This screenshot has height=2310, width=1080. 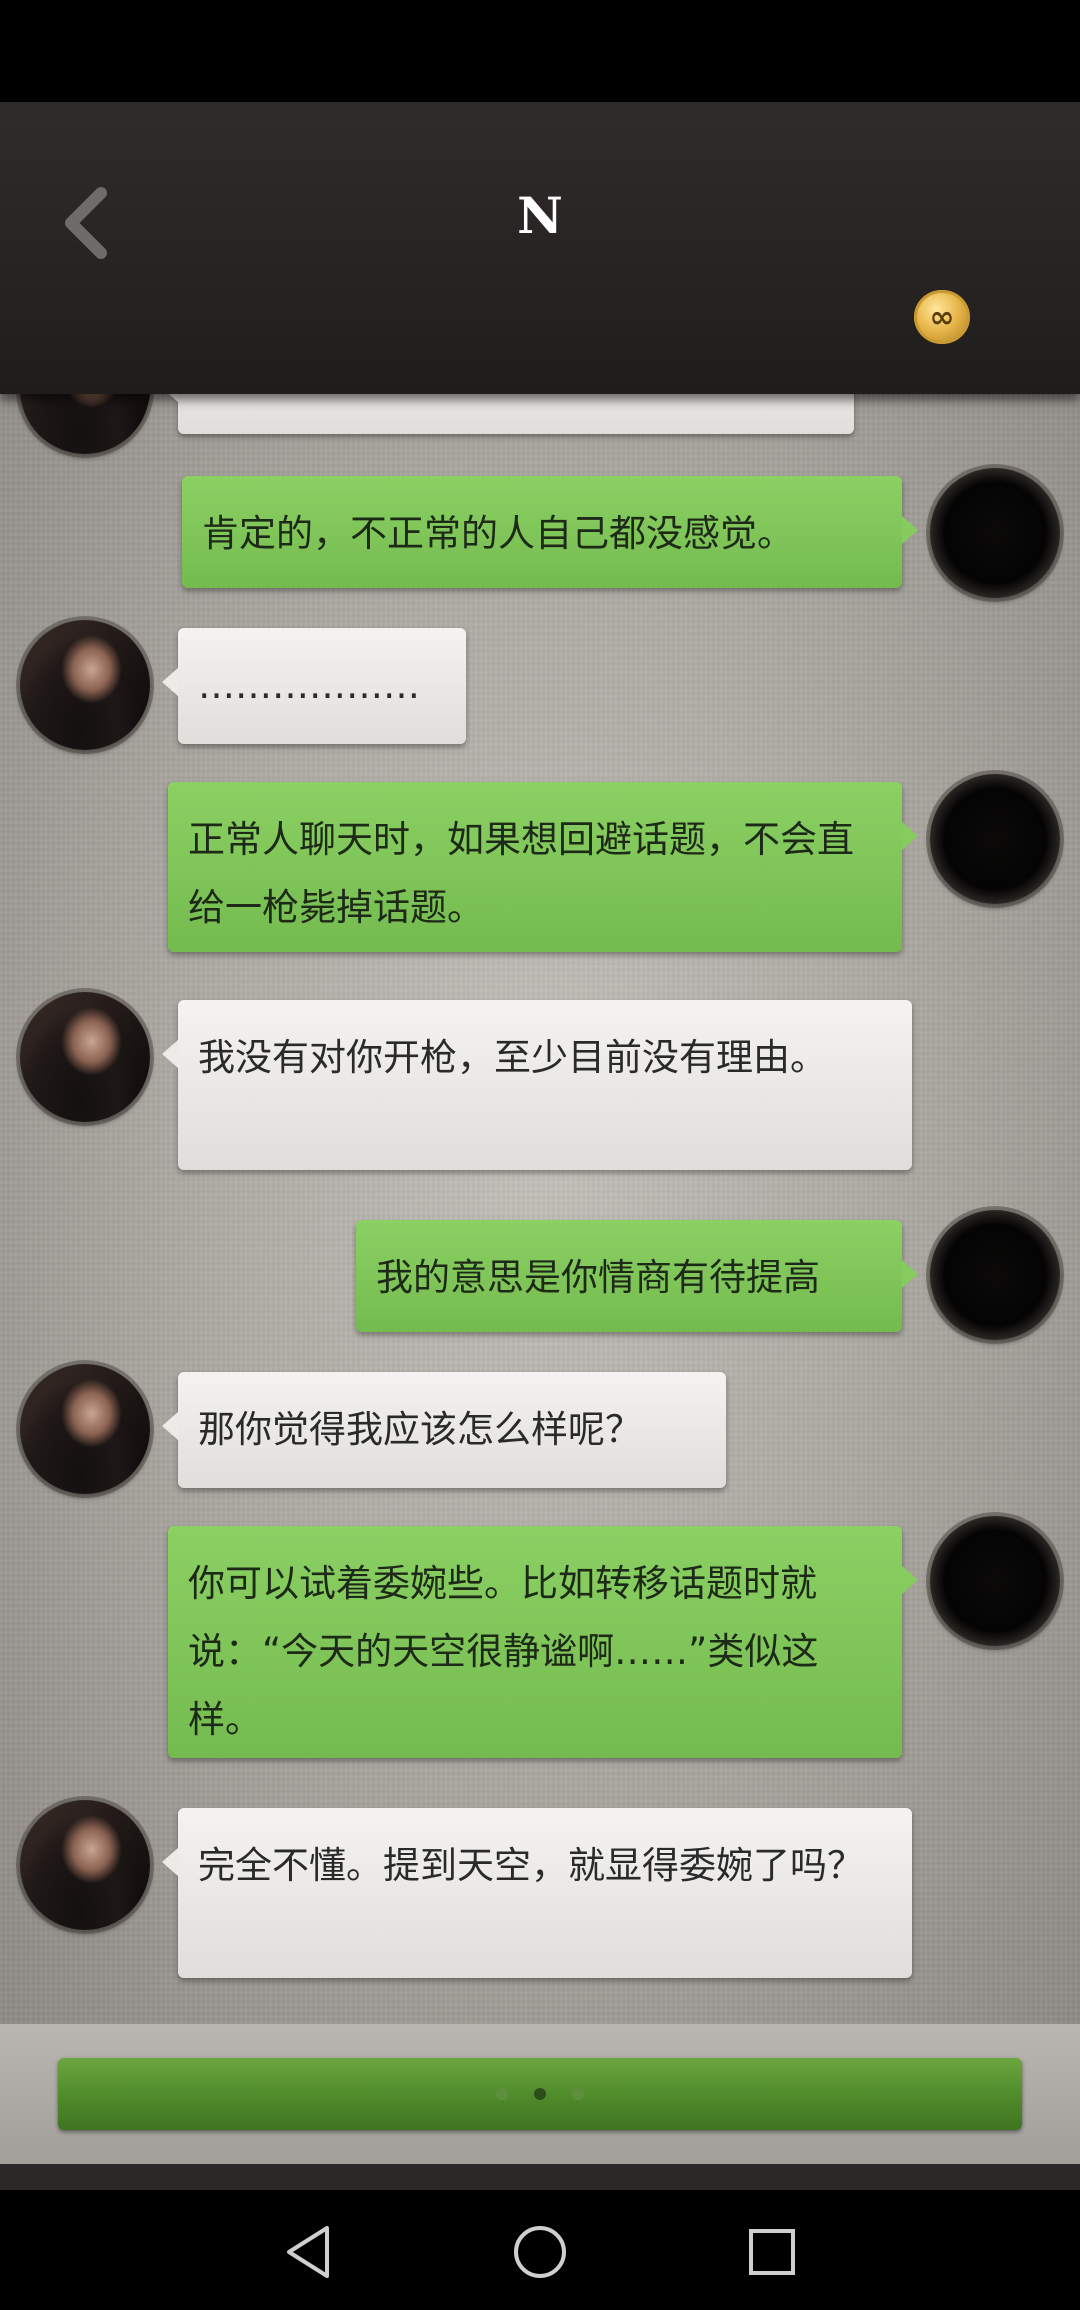 I want to click on circle-home-icon, so click(x=540, y=2252).